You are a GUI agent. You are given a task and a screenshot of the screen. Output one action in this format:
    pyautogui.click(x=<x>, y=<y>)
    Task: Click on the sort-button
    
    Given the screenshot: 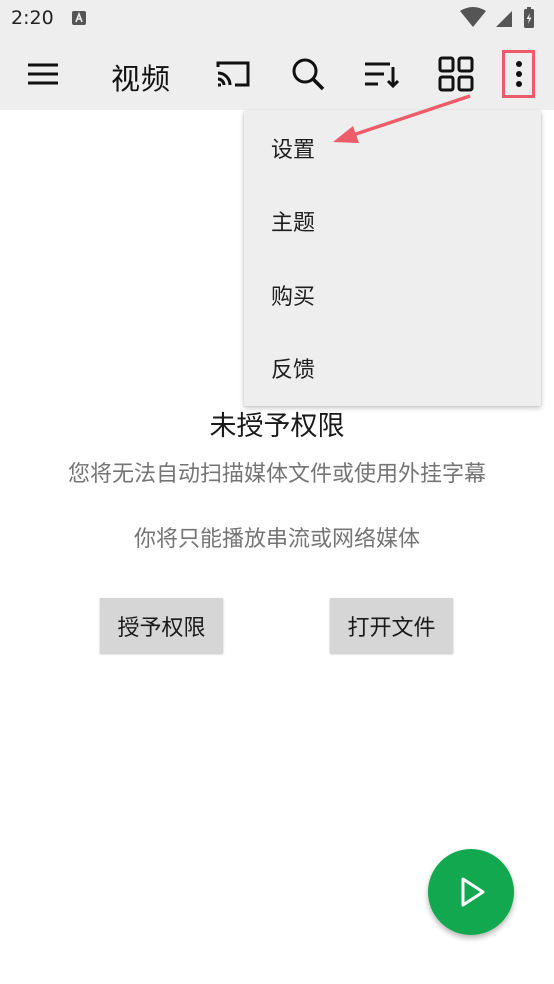 What is the action you would take?
    pyautogui.click(x=382, y=74)
    